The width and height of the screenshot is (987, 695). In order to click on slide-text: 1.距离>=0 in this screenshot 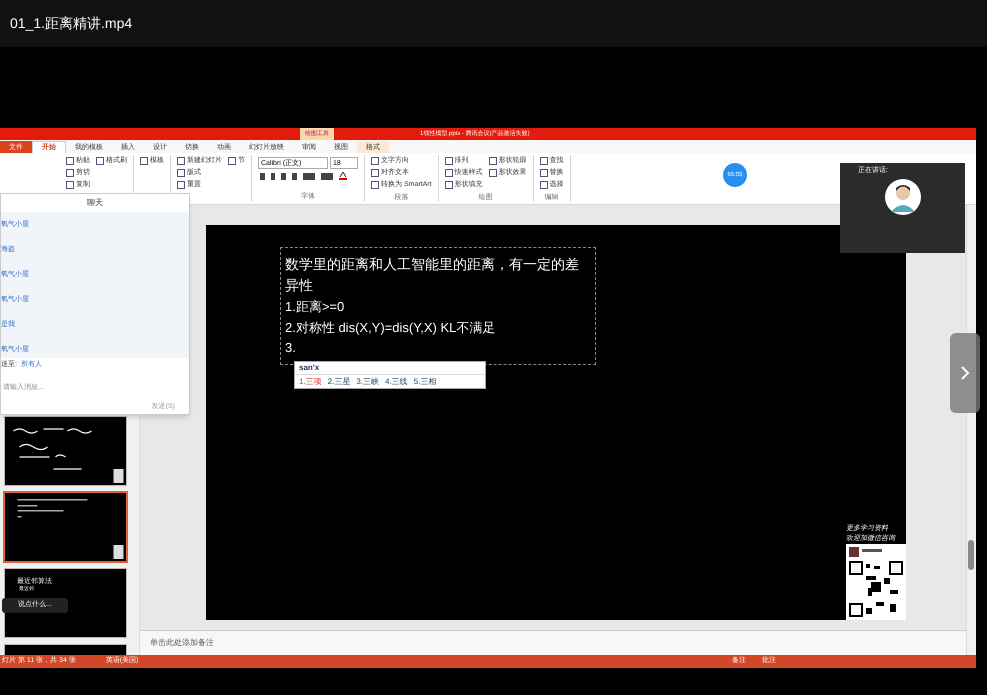, I will do `click(315, 307)`.